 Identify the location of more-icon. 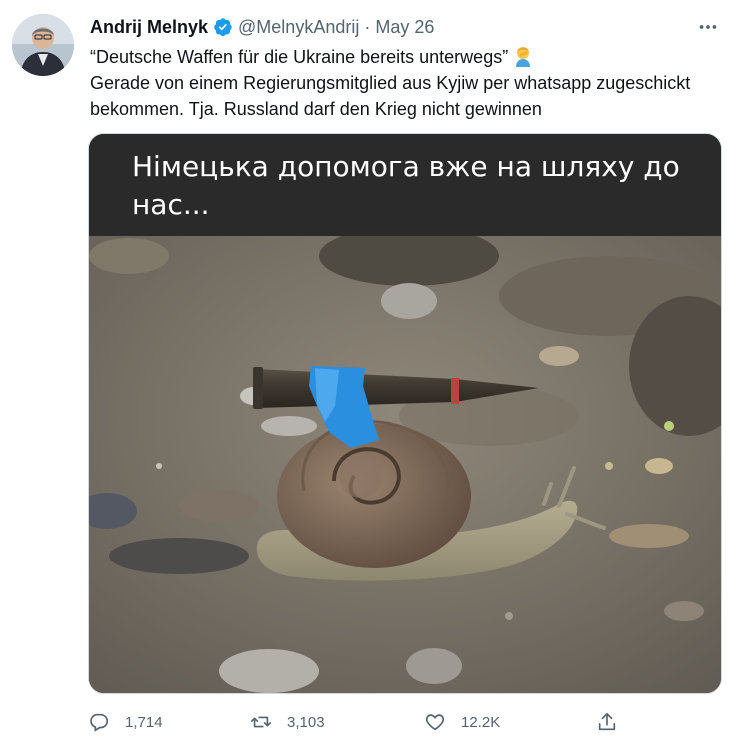
(708, 27).